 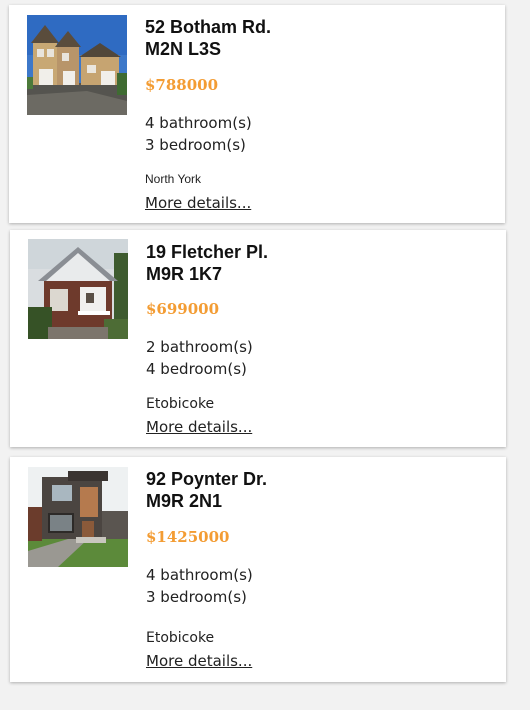 What do you see at coordinates (207, 252) in the screenshot?
I see `address-street: 19 Fletcher Pl.` at bounding box center [207, 252].